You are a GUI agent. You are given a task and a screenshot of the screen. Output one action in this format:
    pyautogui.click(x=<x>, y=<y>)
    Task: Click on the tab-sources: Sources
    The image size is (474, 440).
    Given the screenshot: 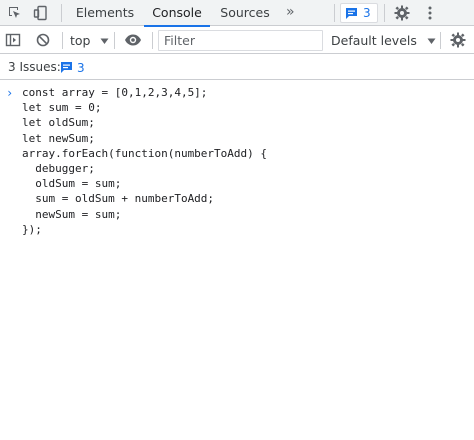 What is the action you would take?
    pyautogui.click(x=245, y=13)
    